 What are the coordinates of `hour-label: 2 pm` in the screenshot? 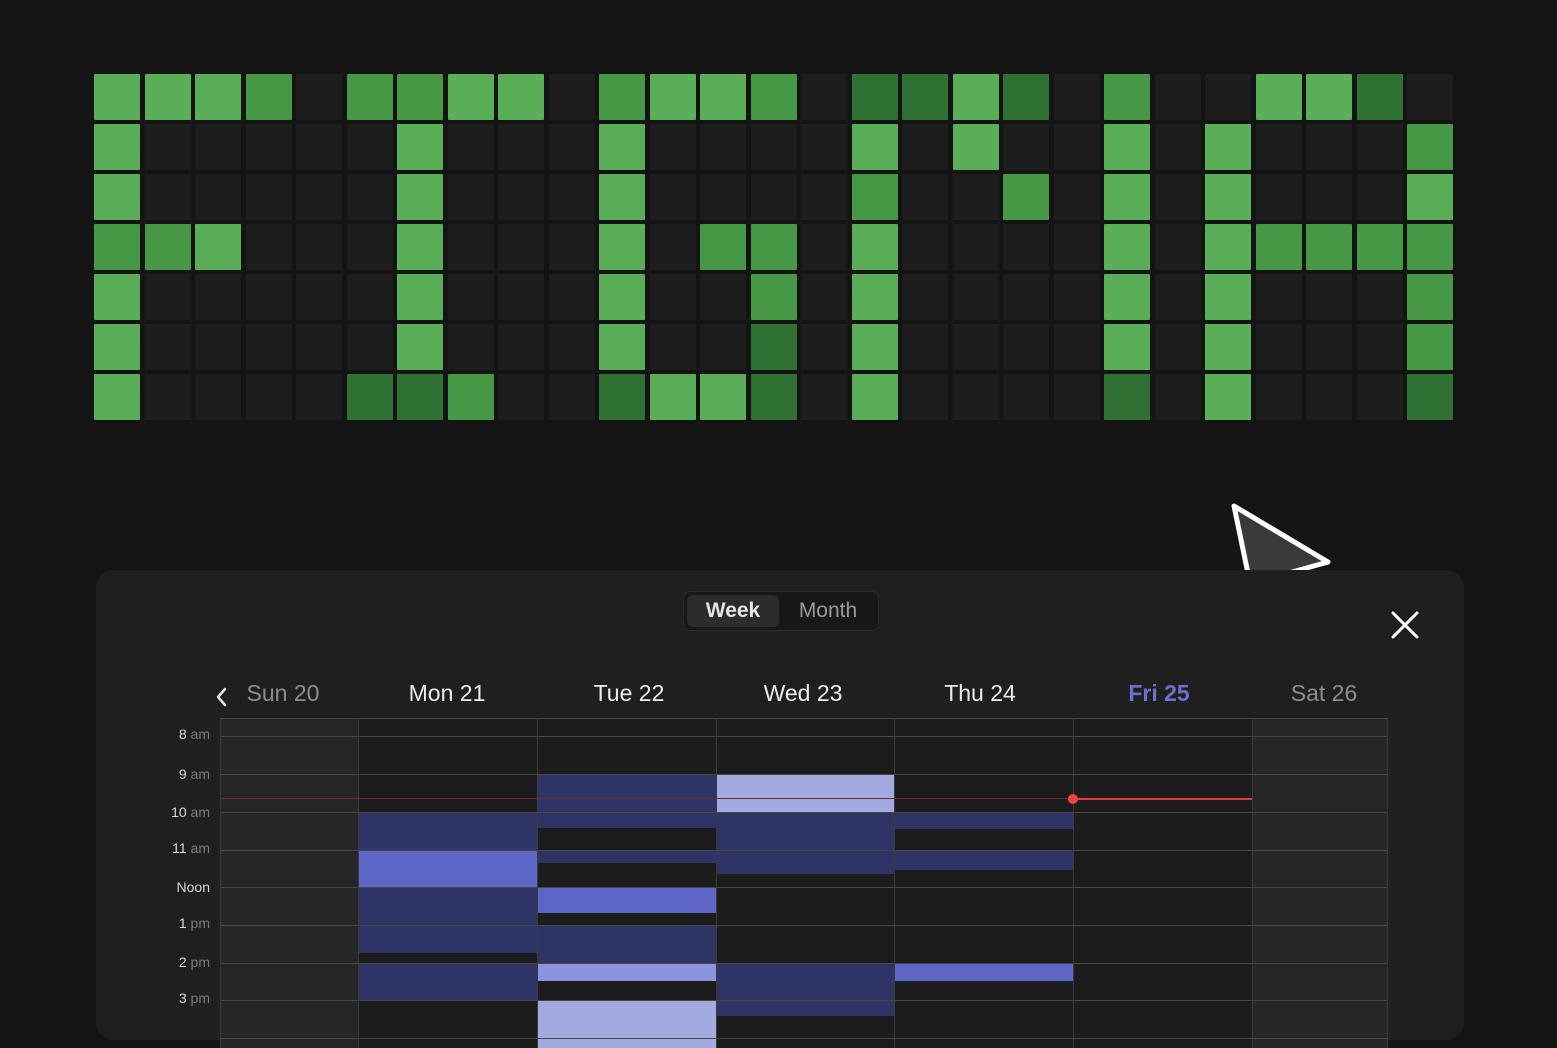 It's located at (194, 962).